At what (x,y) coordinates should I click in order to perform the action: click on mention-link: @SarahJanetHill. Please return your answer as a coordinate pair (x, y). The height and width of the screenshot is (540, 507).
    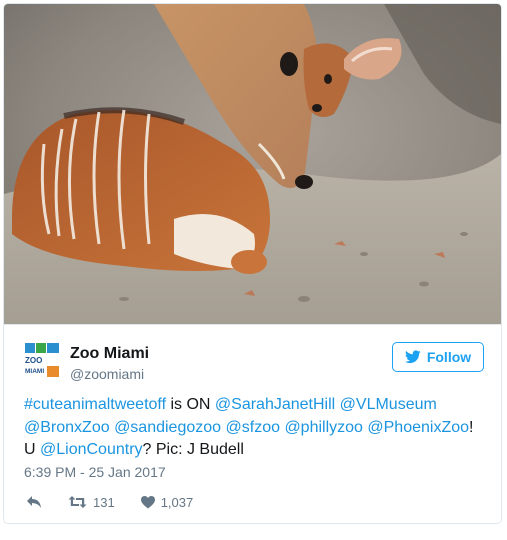
    Looking at the image, I should click on (275, 404).